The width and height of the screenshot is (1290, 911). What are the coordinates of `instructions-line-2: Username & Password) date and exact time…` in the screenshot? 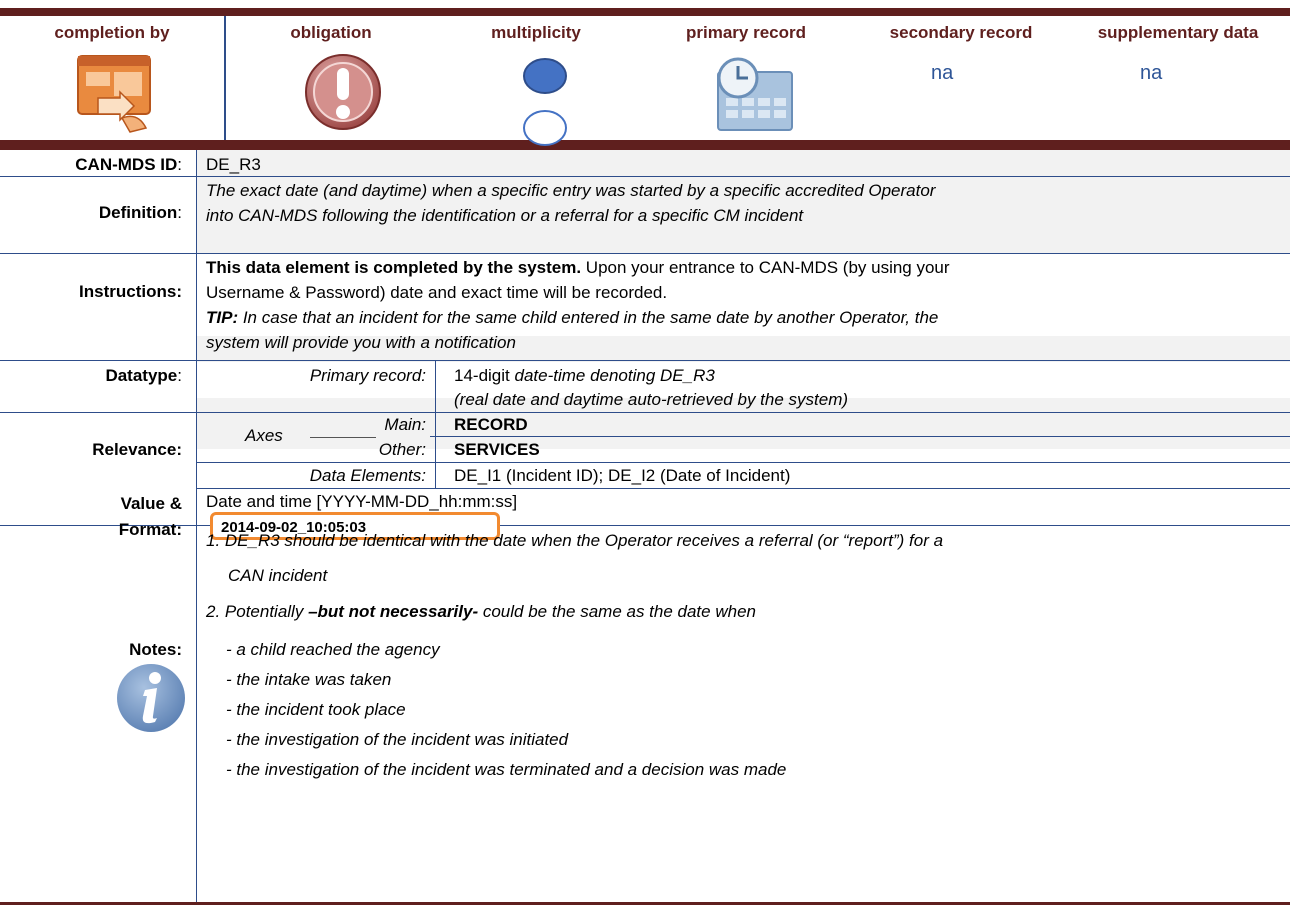 It's located at (437, 292).